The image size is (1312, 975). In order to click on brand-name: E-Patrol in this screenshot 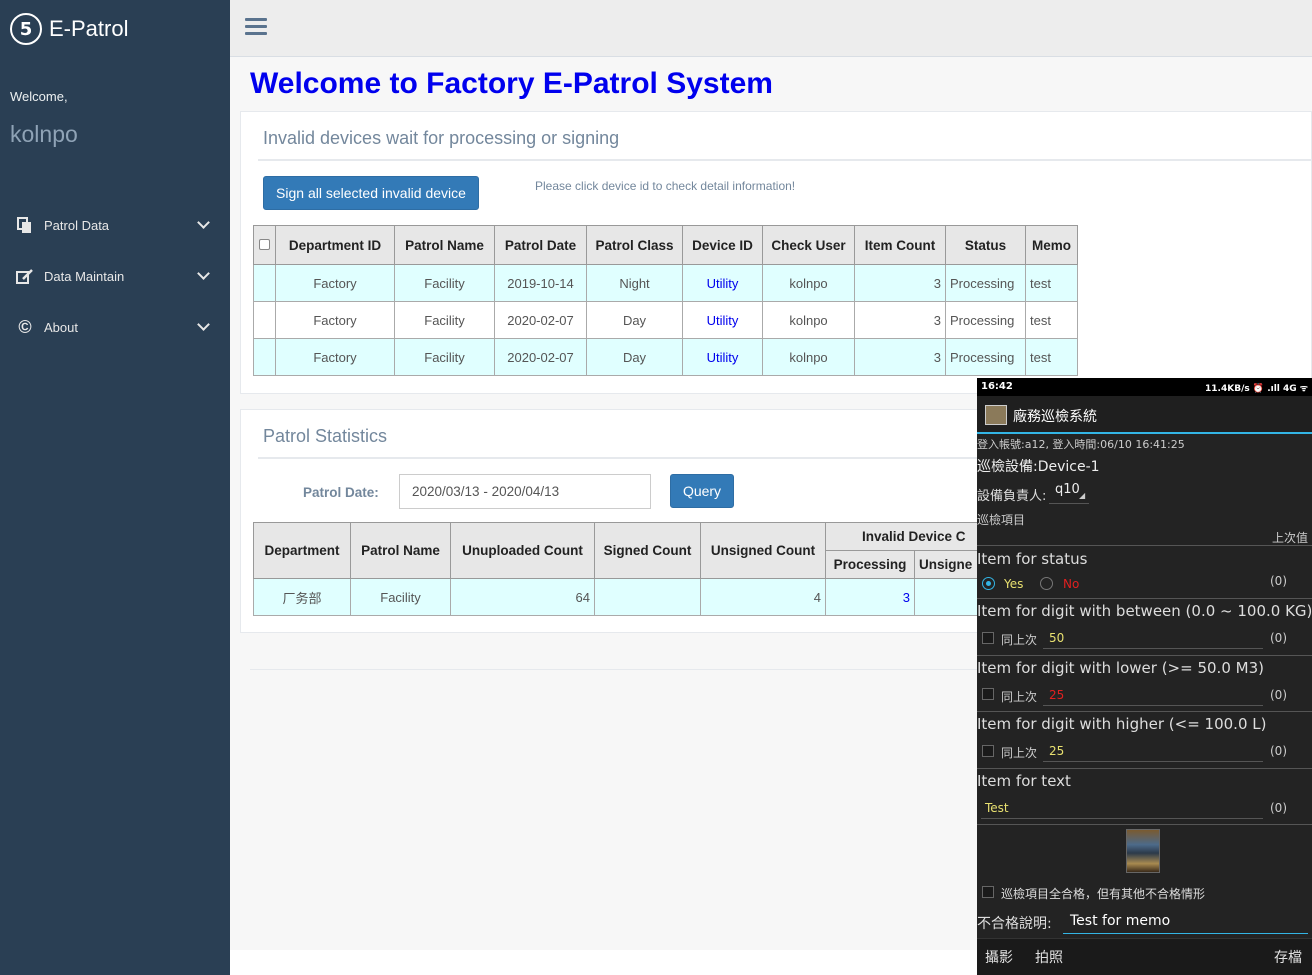, I will do `click(89, 28)`.